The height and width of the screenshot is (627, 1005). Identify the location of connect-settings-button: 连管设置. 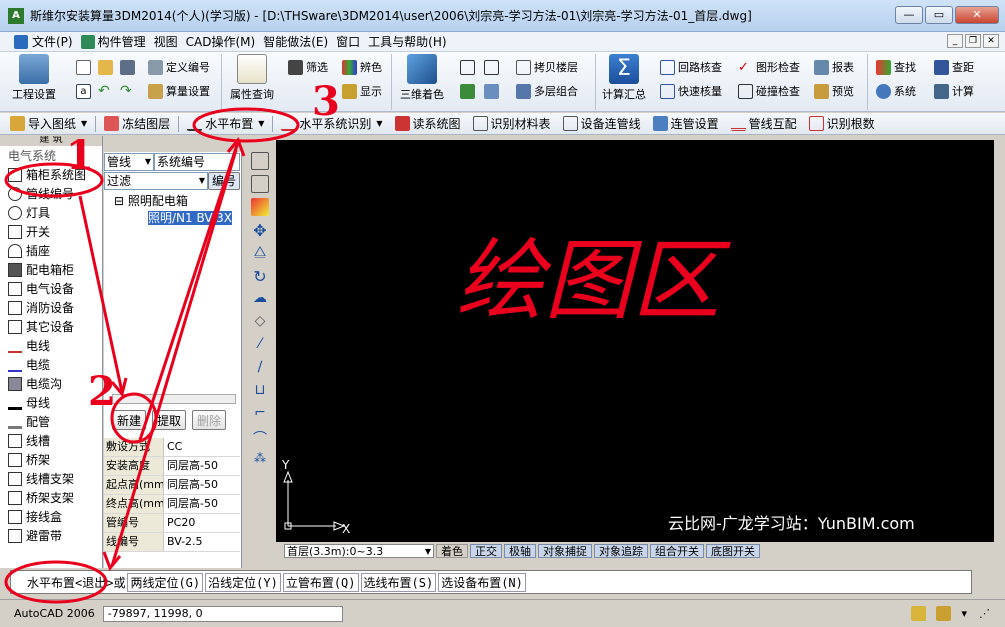
(686, 124).